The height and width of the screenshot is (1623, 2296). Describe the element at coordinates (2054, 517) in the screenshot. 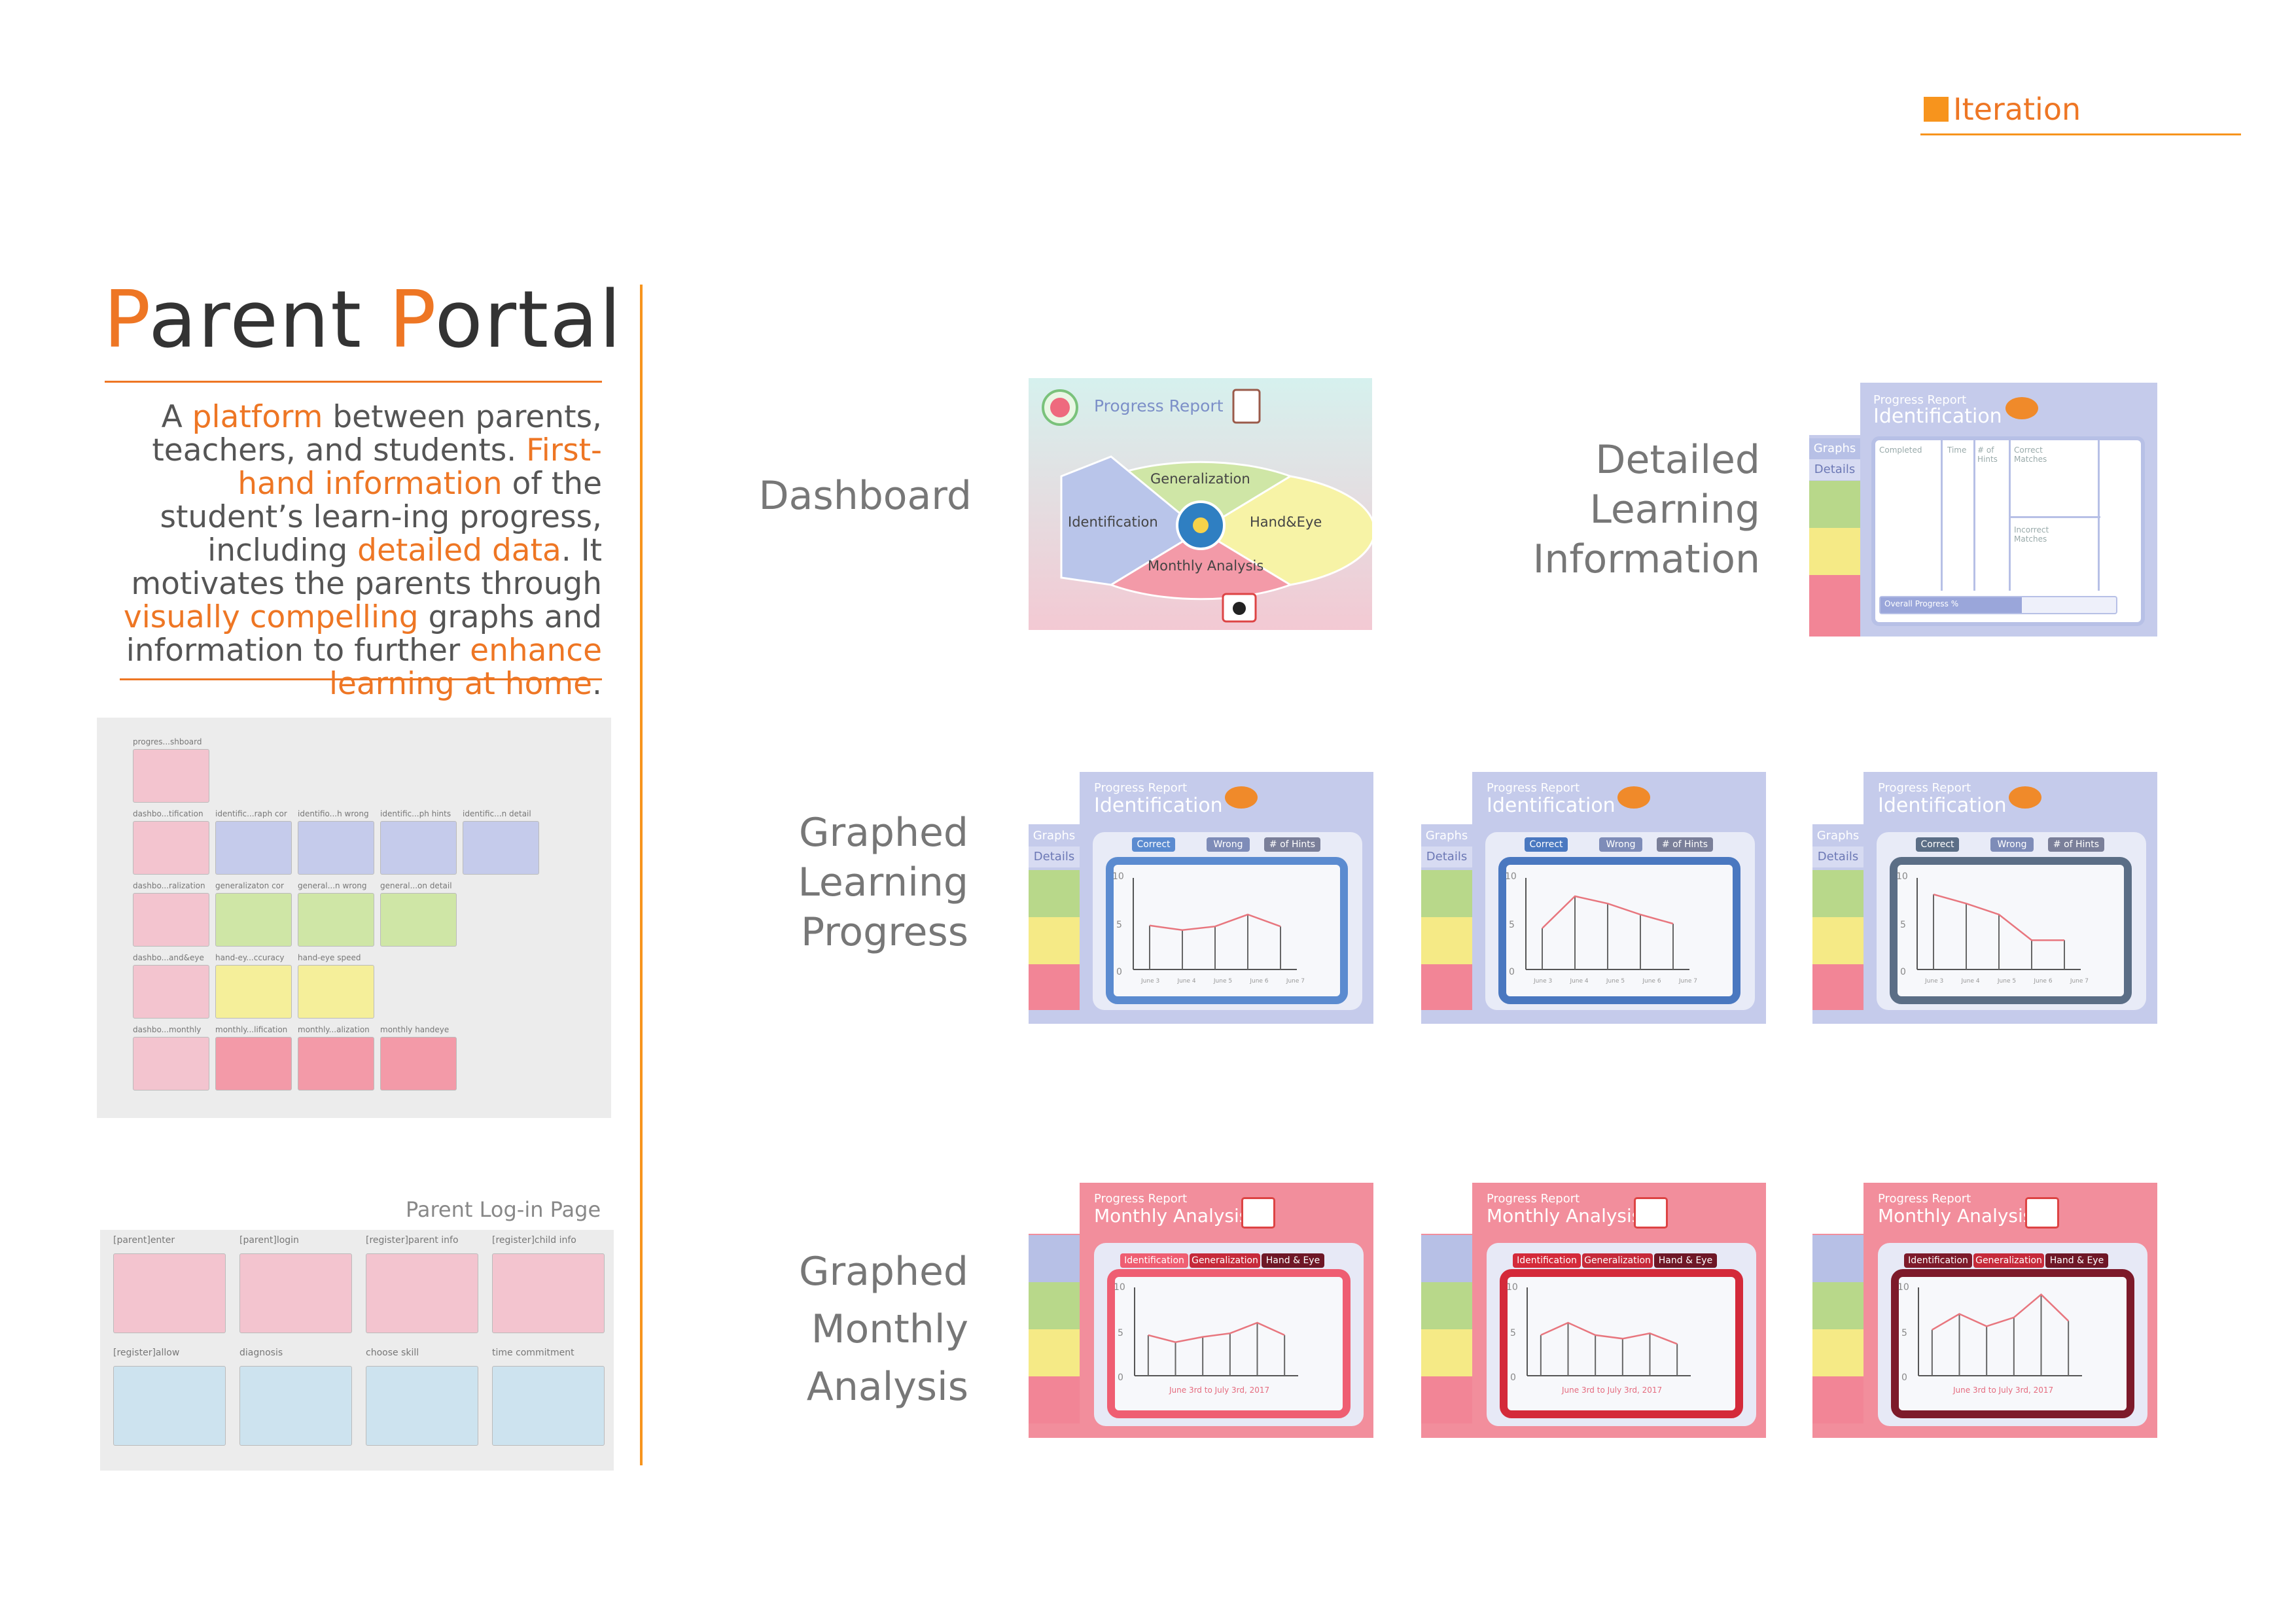

I see `row-divider` at that location.